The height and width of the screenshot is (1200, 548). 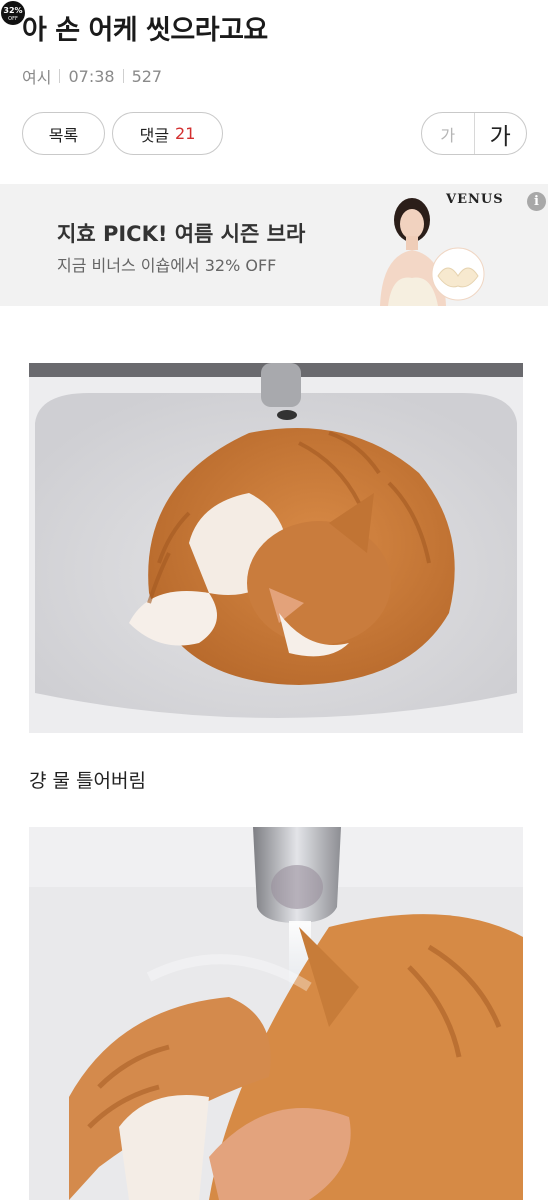 I want to click on font-size-toggle: 가 가, so click(x=474, y=133).